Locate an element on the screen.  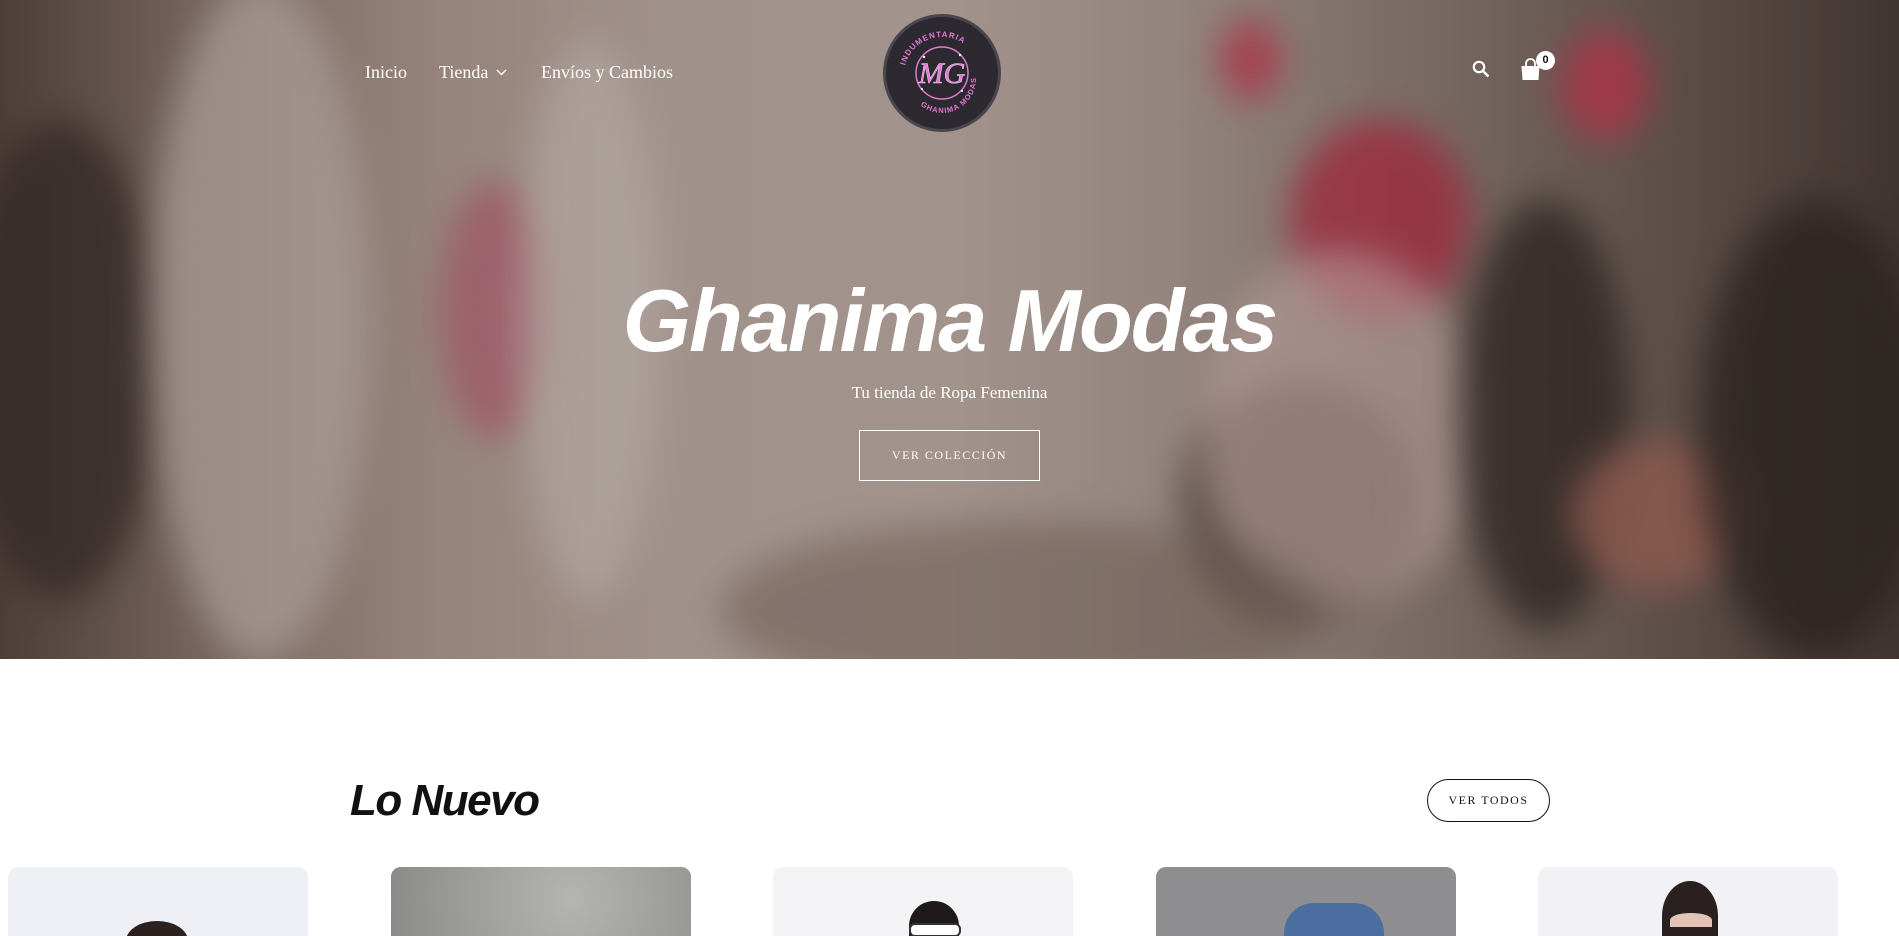
hero-subtitle: Tu tienda de Ropa Femenina is located at coordinates (949, 392).